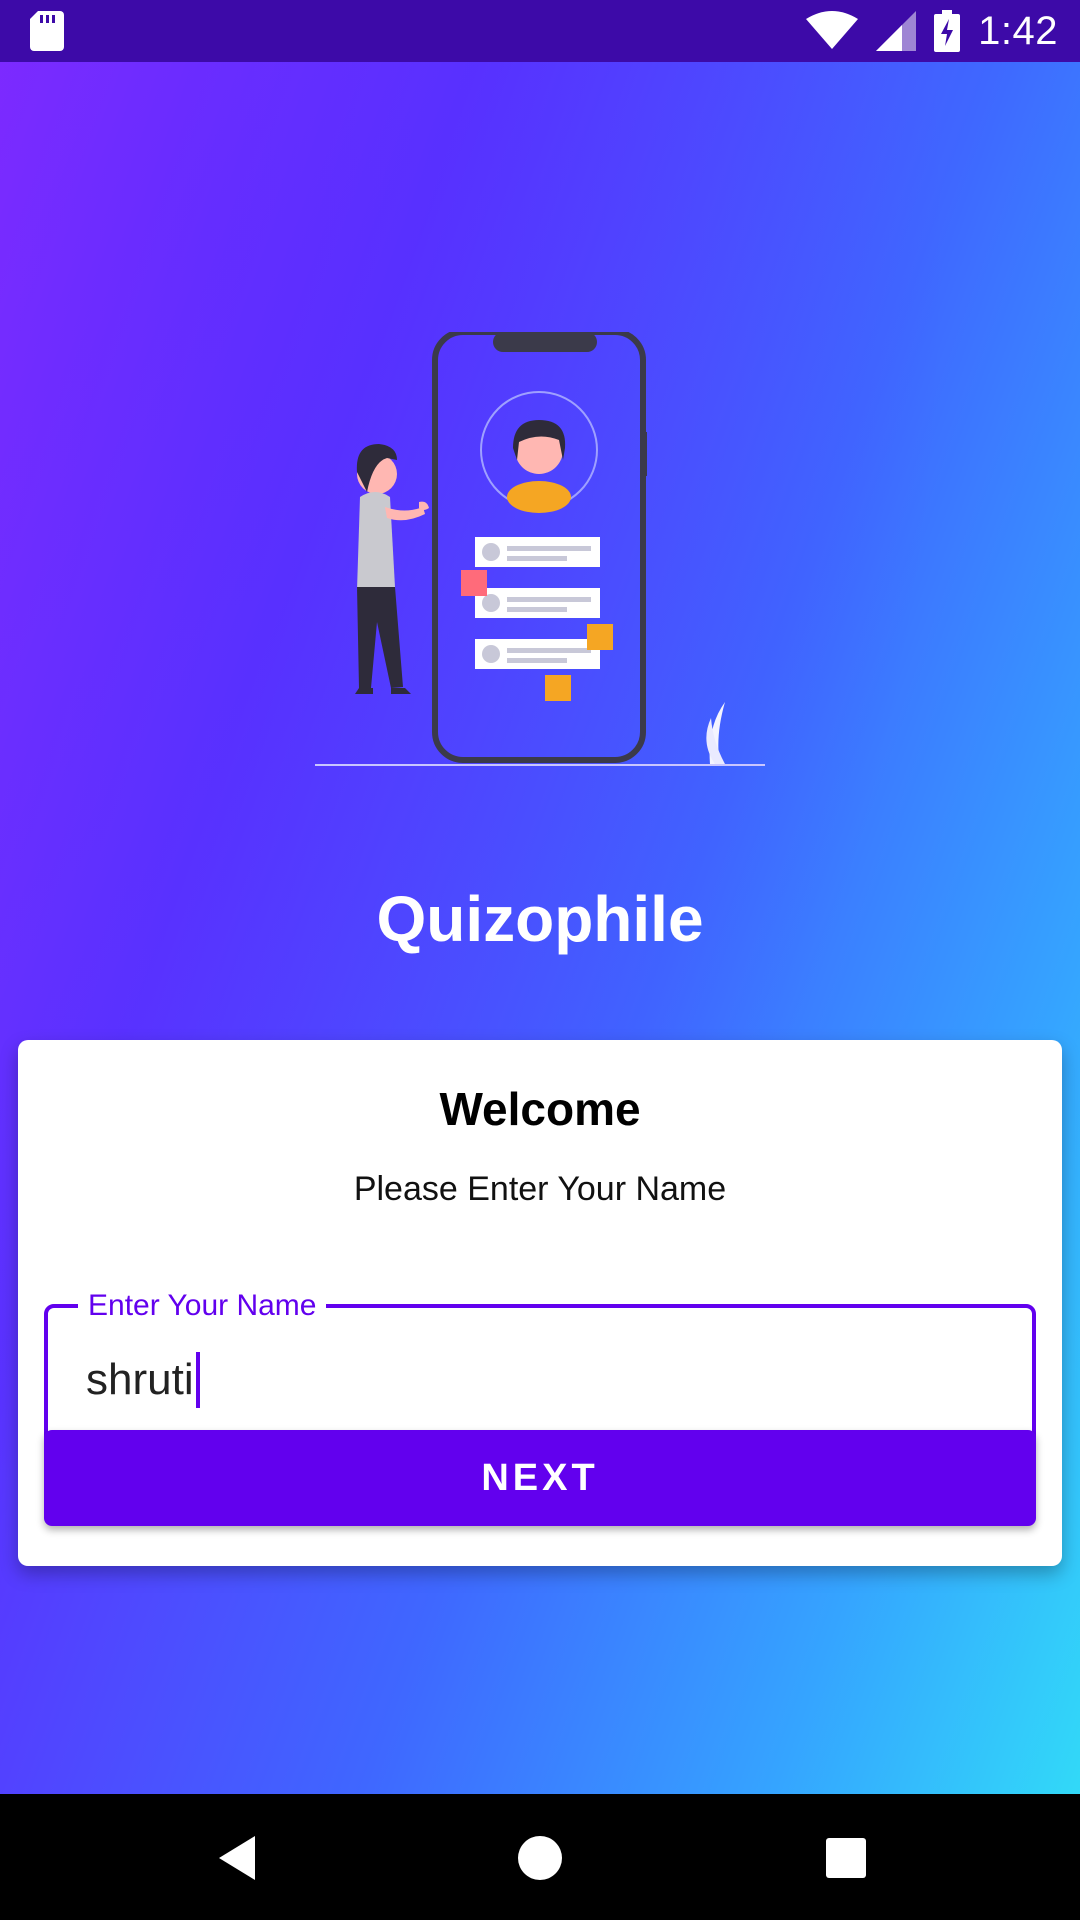 Image resolution: width=1080 pixels, height=1920 pixels. Describe the element at coordinates (540, 1189) in the screenshot. I see `card-subtitle: Please Enter Your Name` at that location.